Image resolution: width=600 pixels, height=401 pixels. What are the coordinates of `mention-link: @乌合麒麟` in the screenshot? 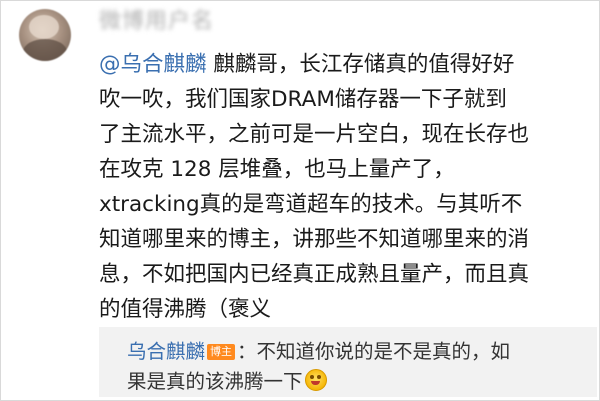 It's located at (153, 64).